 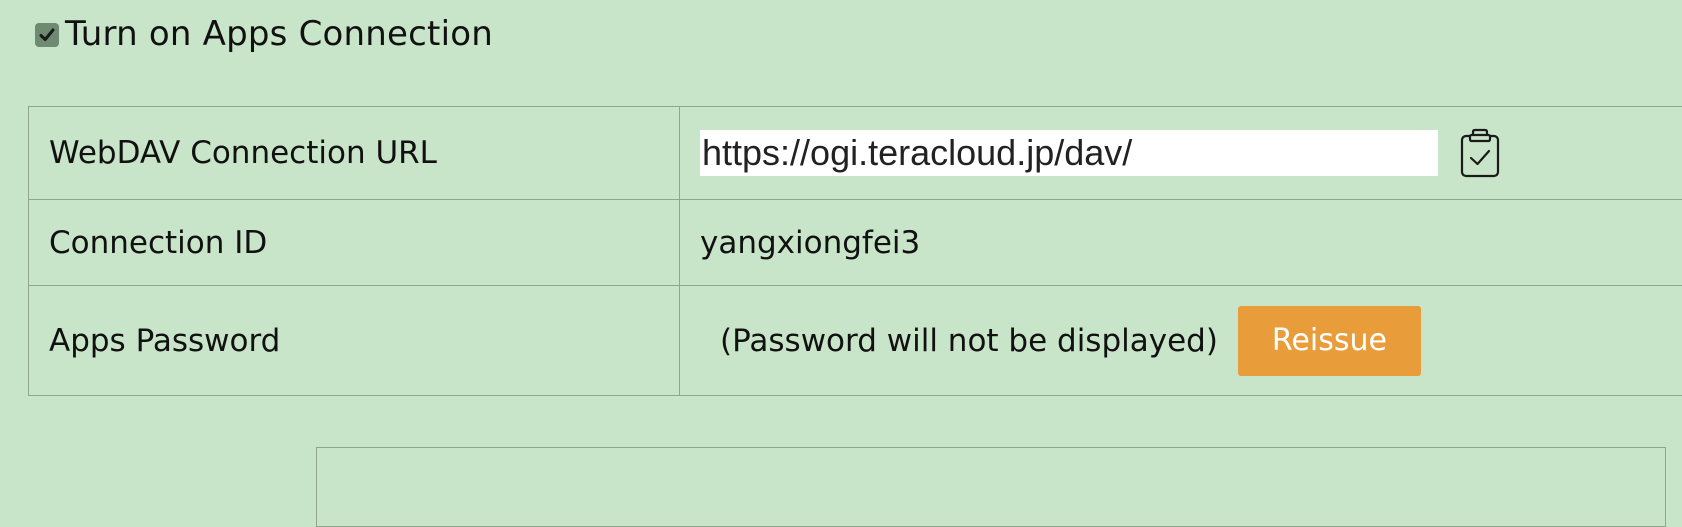 I want to click on lower-panel, so click(x=991, y=487).